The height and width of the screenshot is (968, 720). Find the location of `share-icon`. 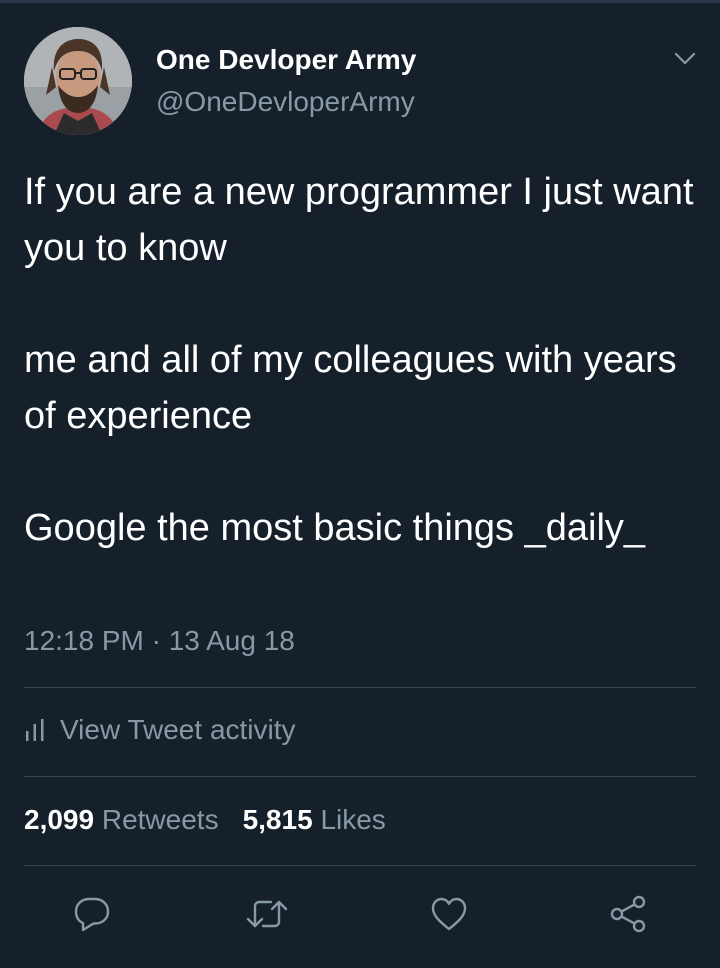

share-icon is located at coordinates (628, 914).